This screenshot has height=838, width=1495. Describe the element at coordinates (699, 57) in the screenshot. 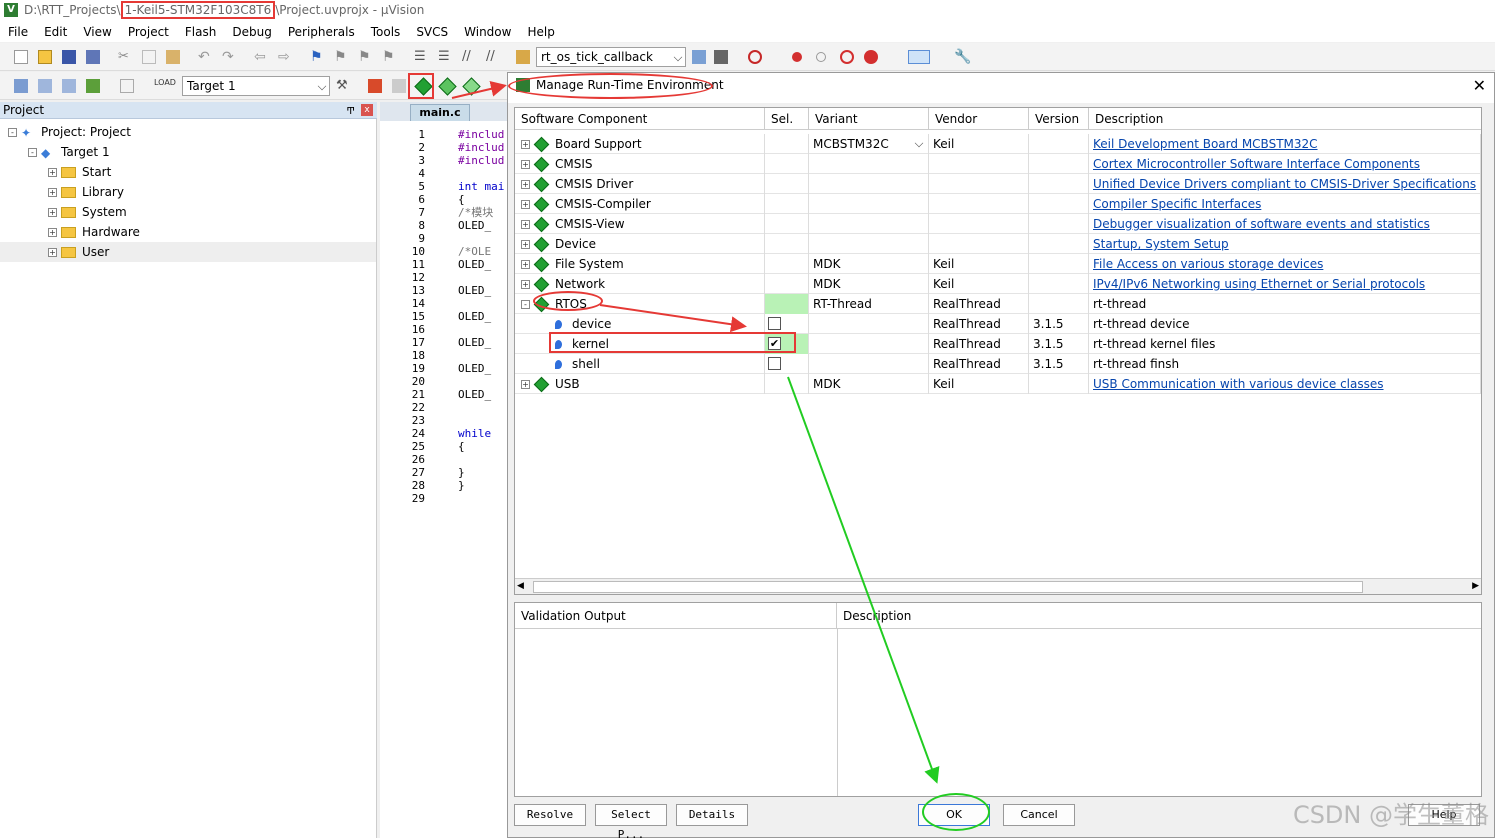

I see `find-icon` at that location.